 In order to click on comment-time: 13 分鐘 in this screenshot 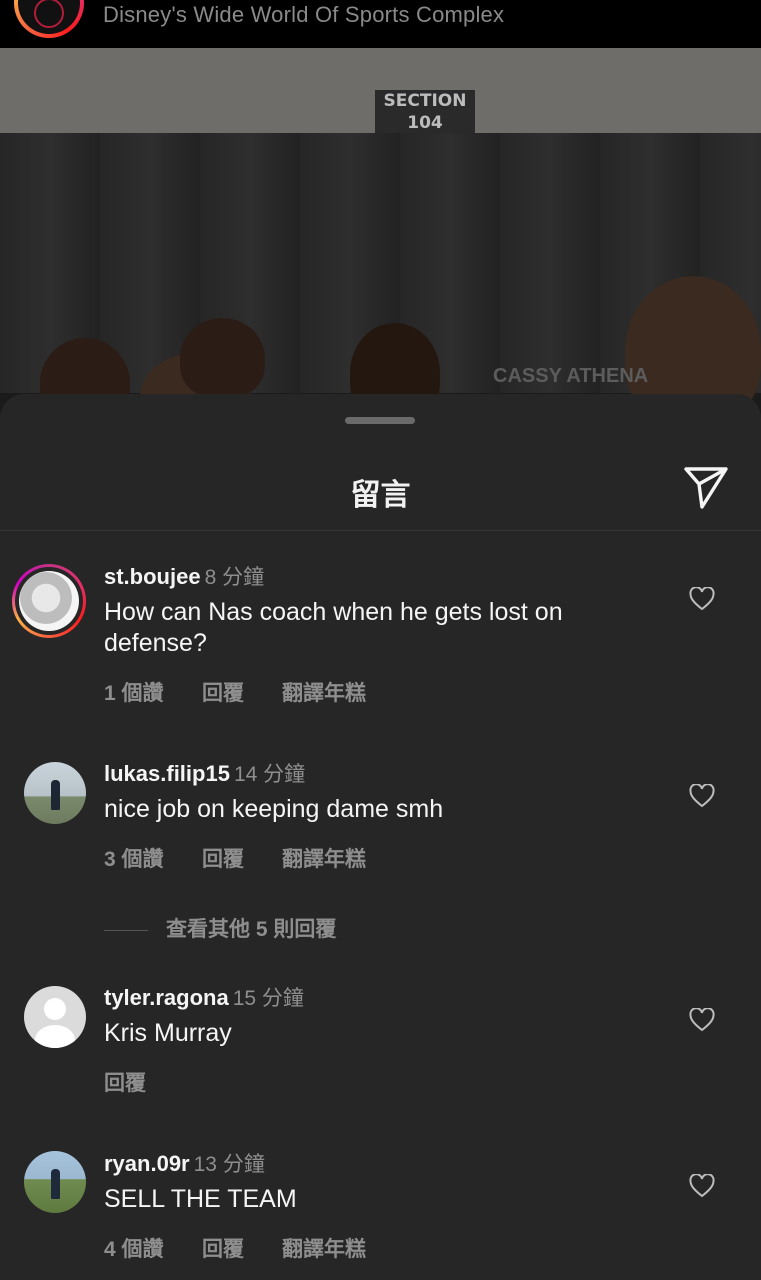, I will do `click(229, 1164)`.